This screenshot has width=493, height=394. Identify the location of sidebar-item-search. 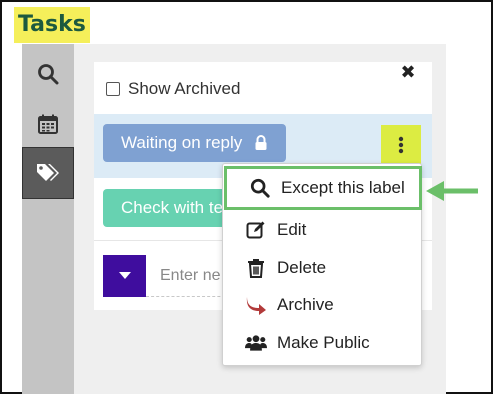
(48, 74).